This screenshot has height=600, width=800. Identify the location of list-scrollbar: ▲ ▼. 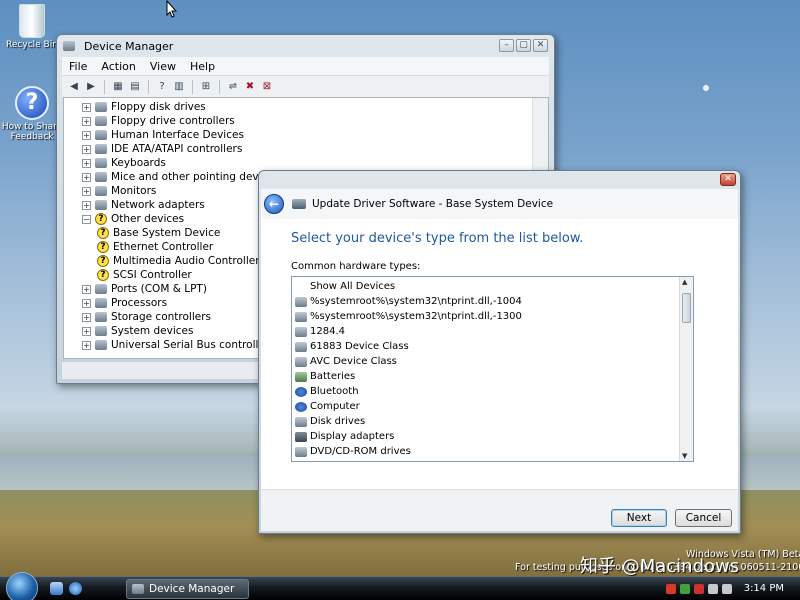
(686, 369).